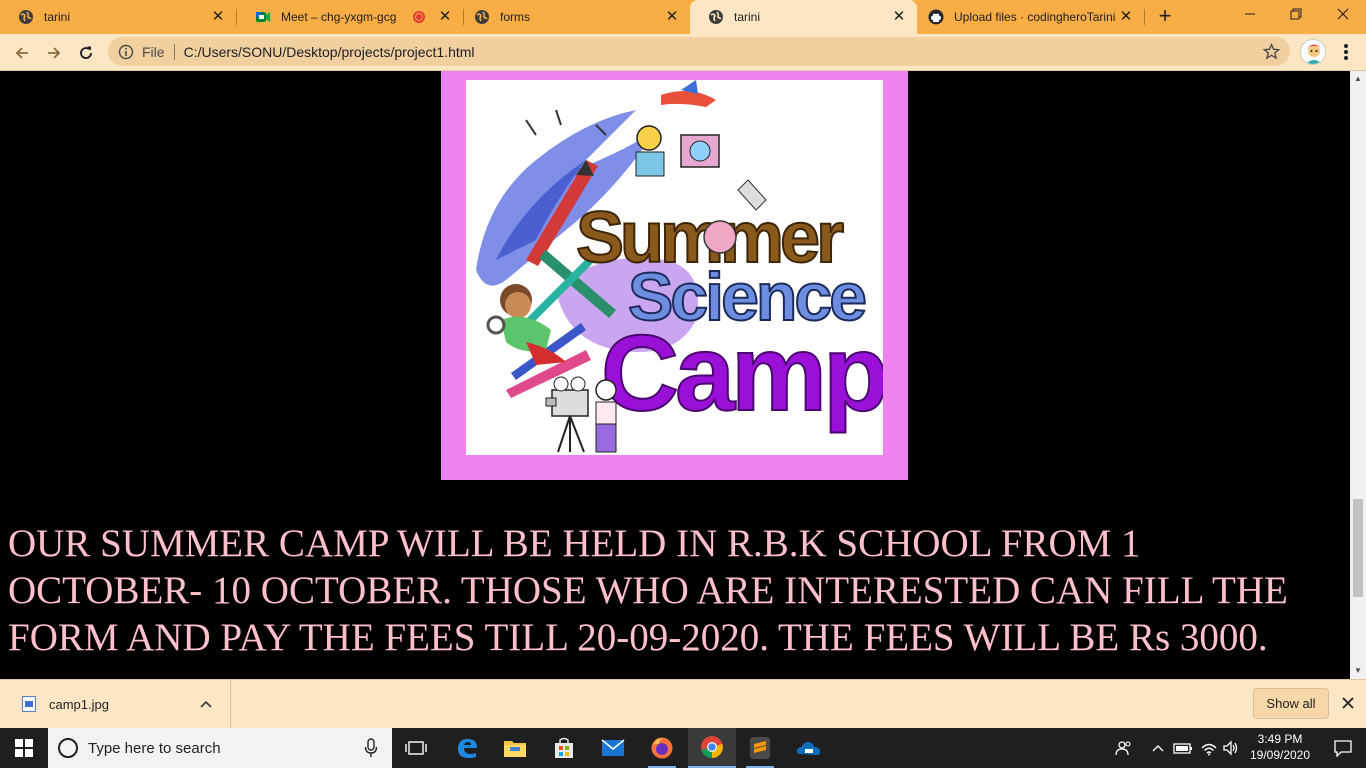 Image resolution: width=1366 pixels, height=768 pixels. Describe the element at coordinates (263, 17) in the screenshot. I see `google-meet-icon` at that location.